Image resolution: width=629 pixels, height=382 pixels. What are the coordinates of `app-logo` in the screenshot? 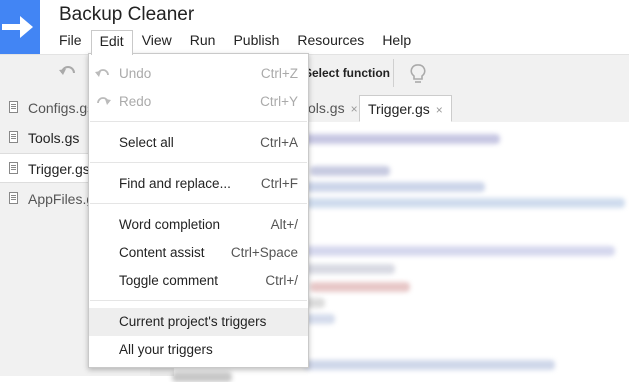 It's located at (20, 27).